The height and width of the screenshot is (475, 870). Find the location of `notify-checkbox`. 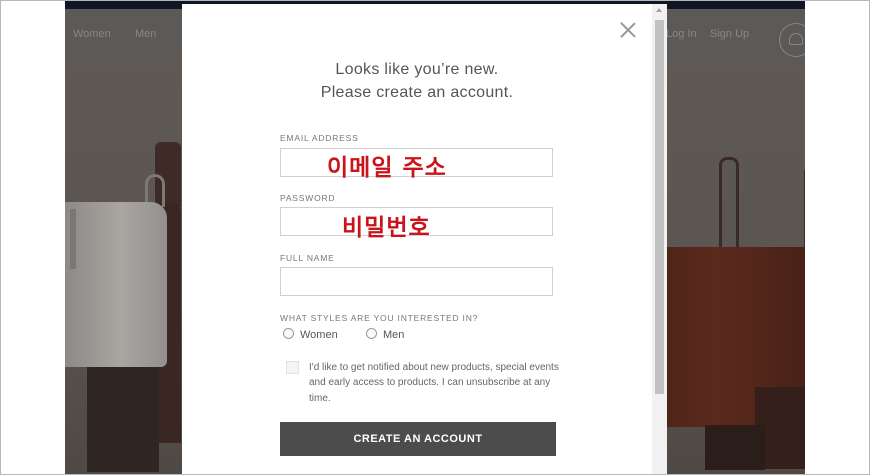

notify-checkbox is located at coordinates (292, 367).